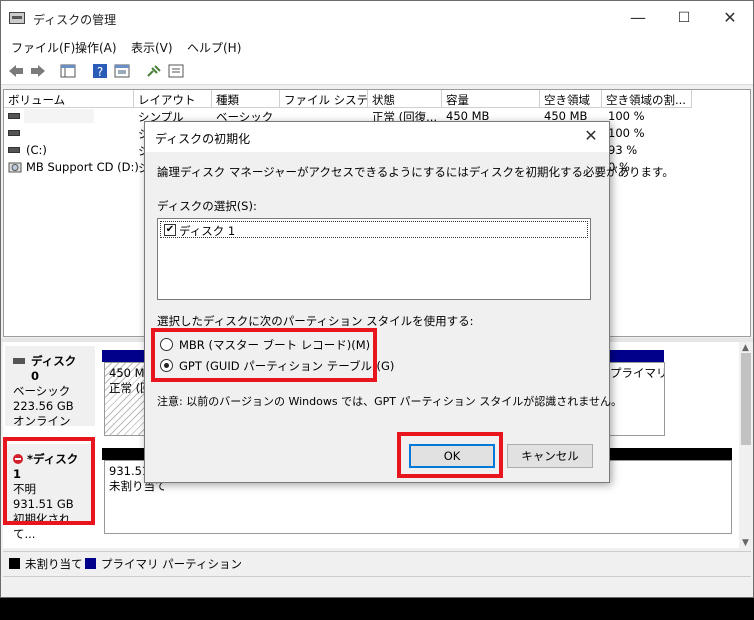 The height and width of the screenshot is (620, 754). What do you see at coordinates (131, 373) in the screenshot?
I see `partition-size: 450 MB` at bounding box center [131, 373].